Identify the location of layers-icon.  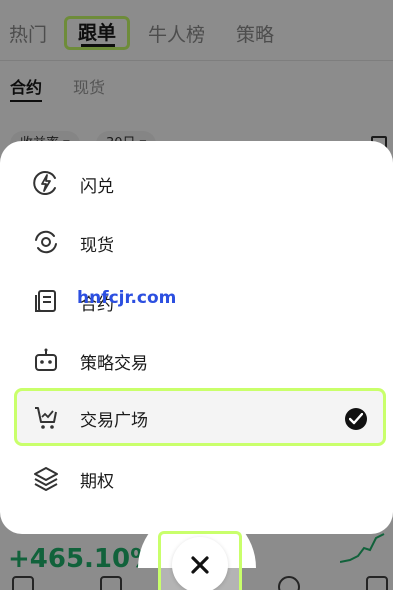
(46, 479).